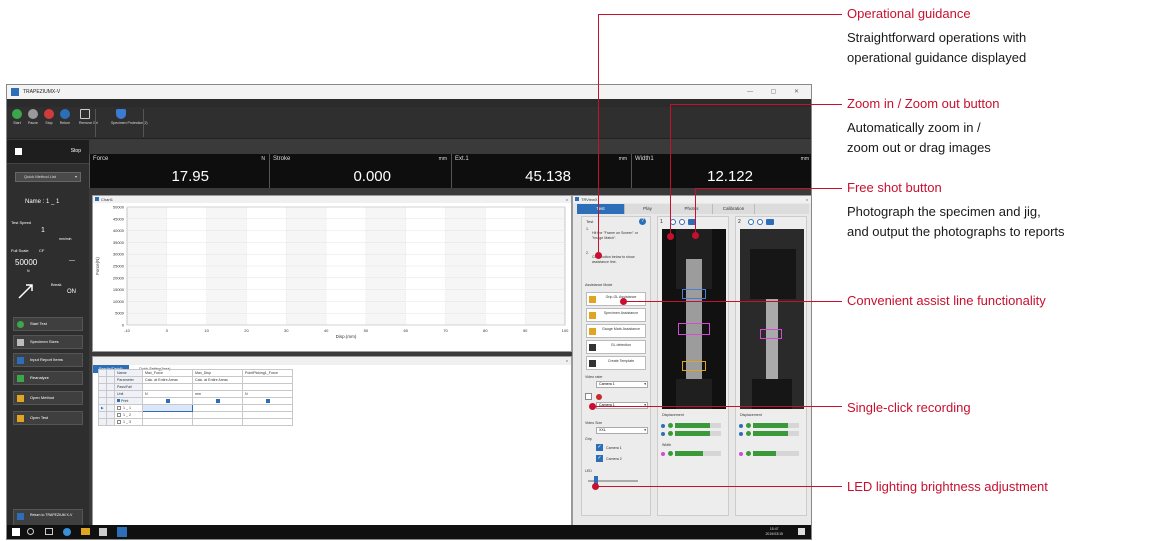  Describe the element at coordinates (217, 373) in the screenshot. I see `column-cell: Max_Disp` at that location.